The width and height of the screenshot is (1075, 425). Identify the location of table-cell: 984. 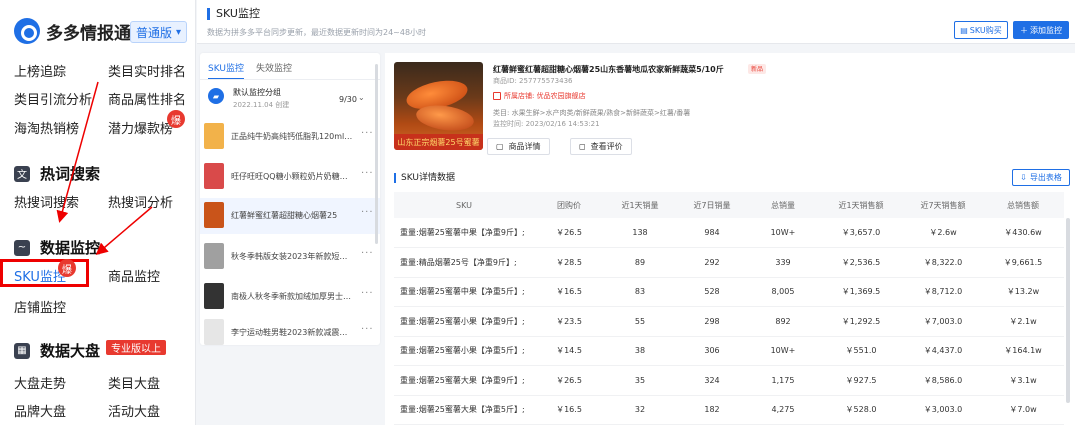
(712, 233).